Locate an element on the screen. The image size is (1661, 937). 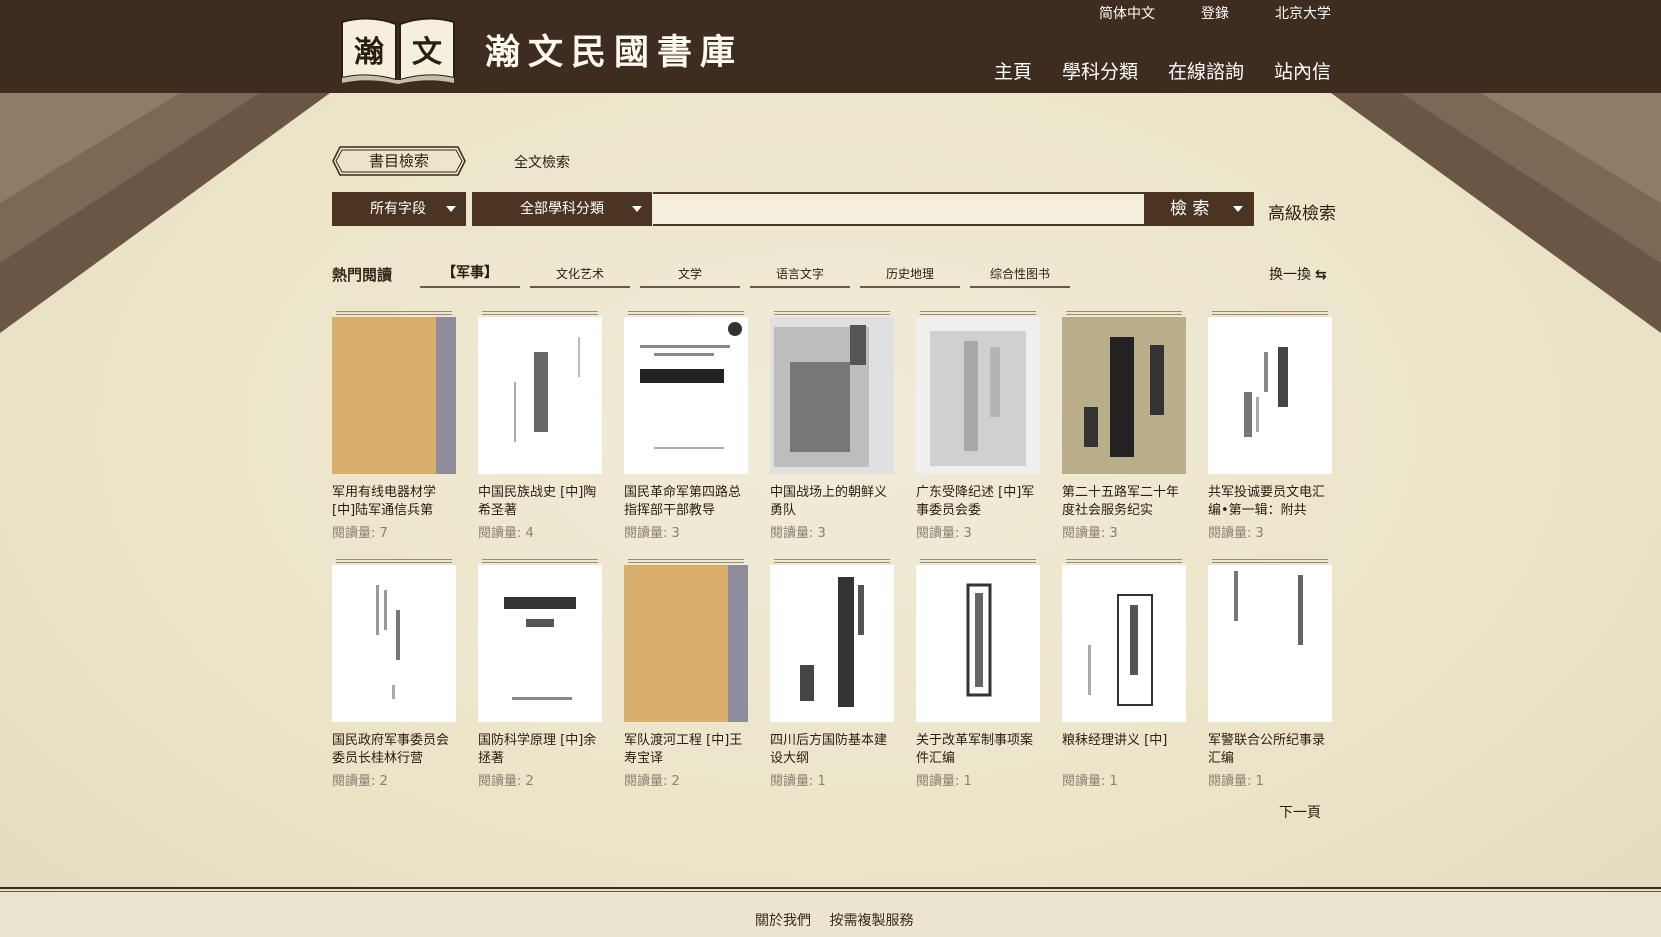
nav-messages: 站內信 is located at coordinates (1302, 70).